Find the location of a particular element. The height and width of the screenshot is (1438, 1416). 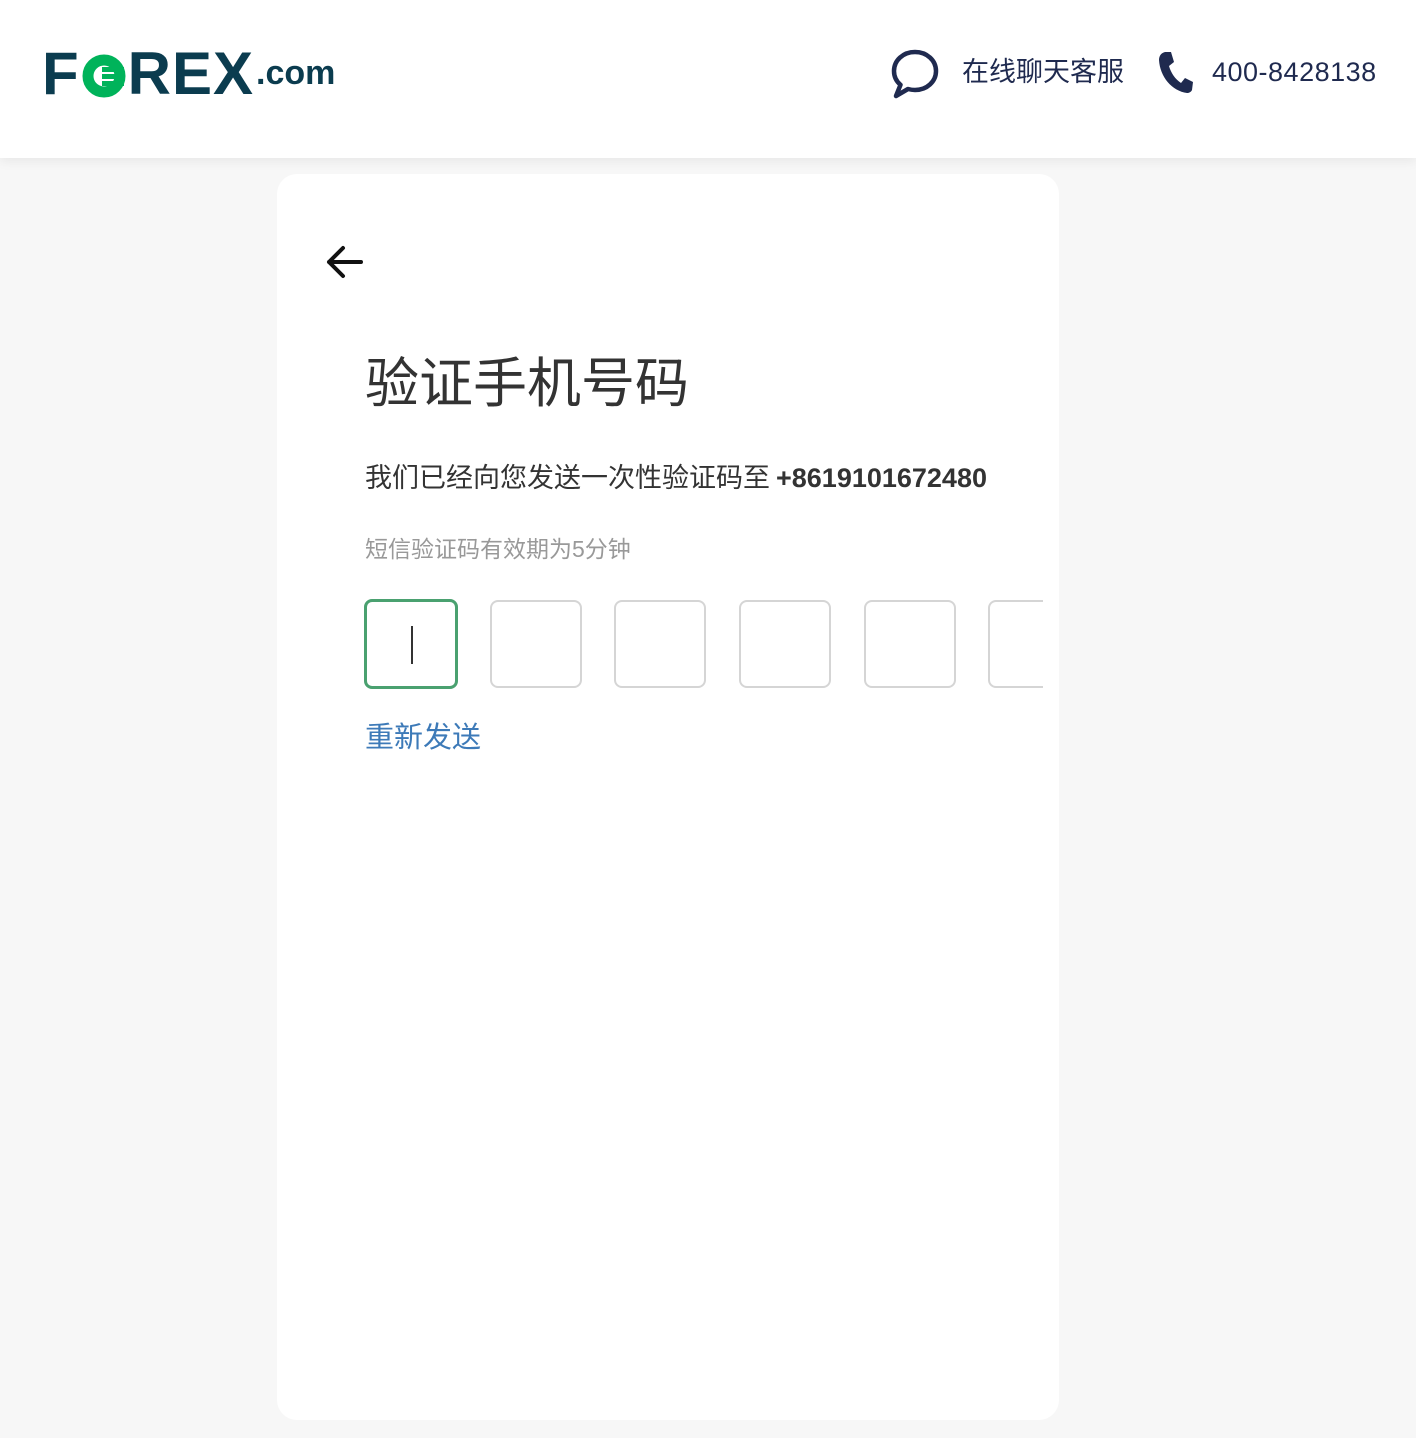

logo-letters-rex: REX is located at coordinates (191, 73).